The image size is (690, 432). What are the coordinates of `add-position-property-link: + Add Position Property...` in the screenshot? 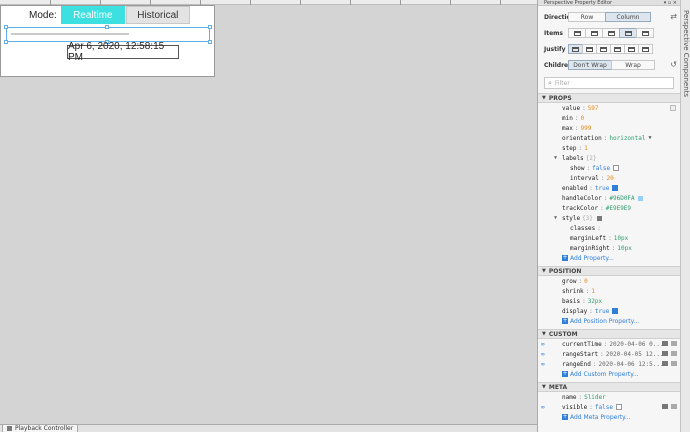 It's located at (609, 321).